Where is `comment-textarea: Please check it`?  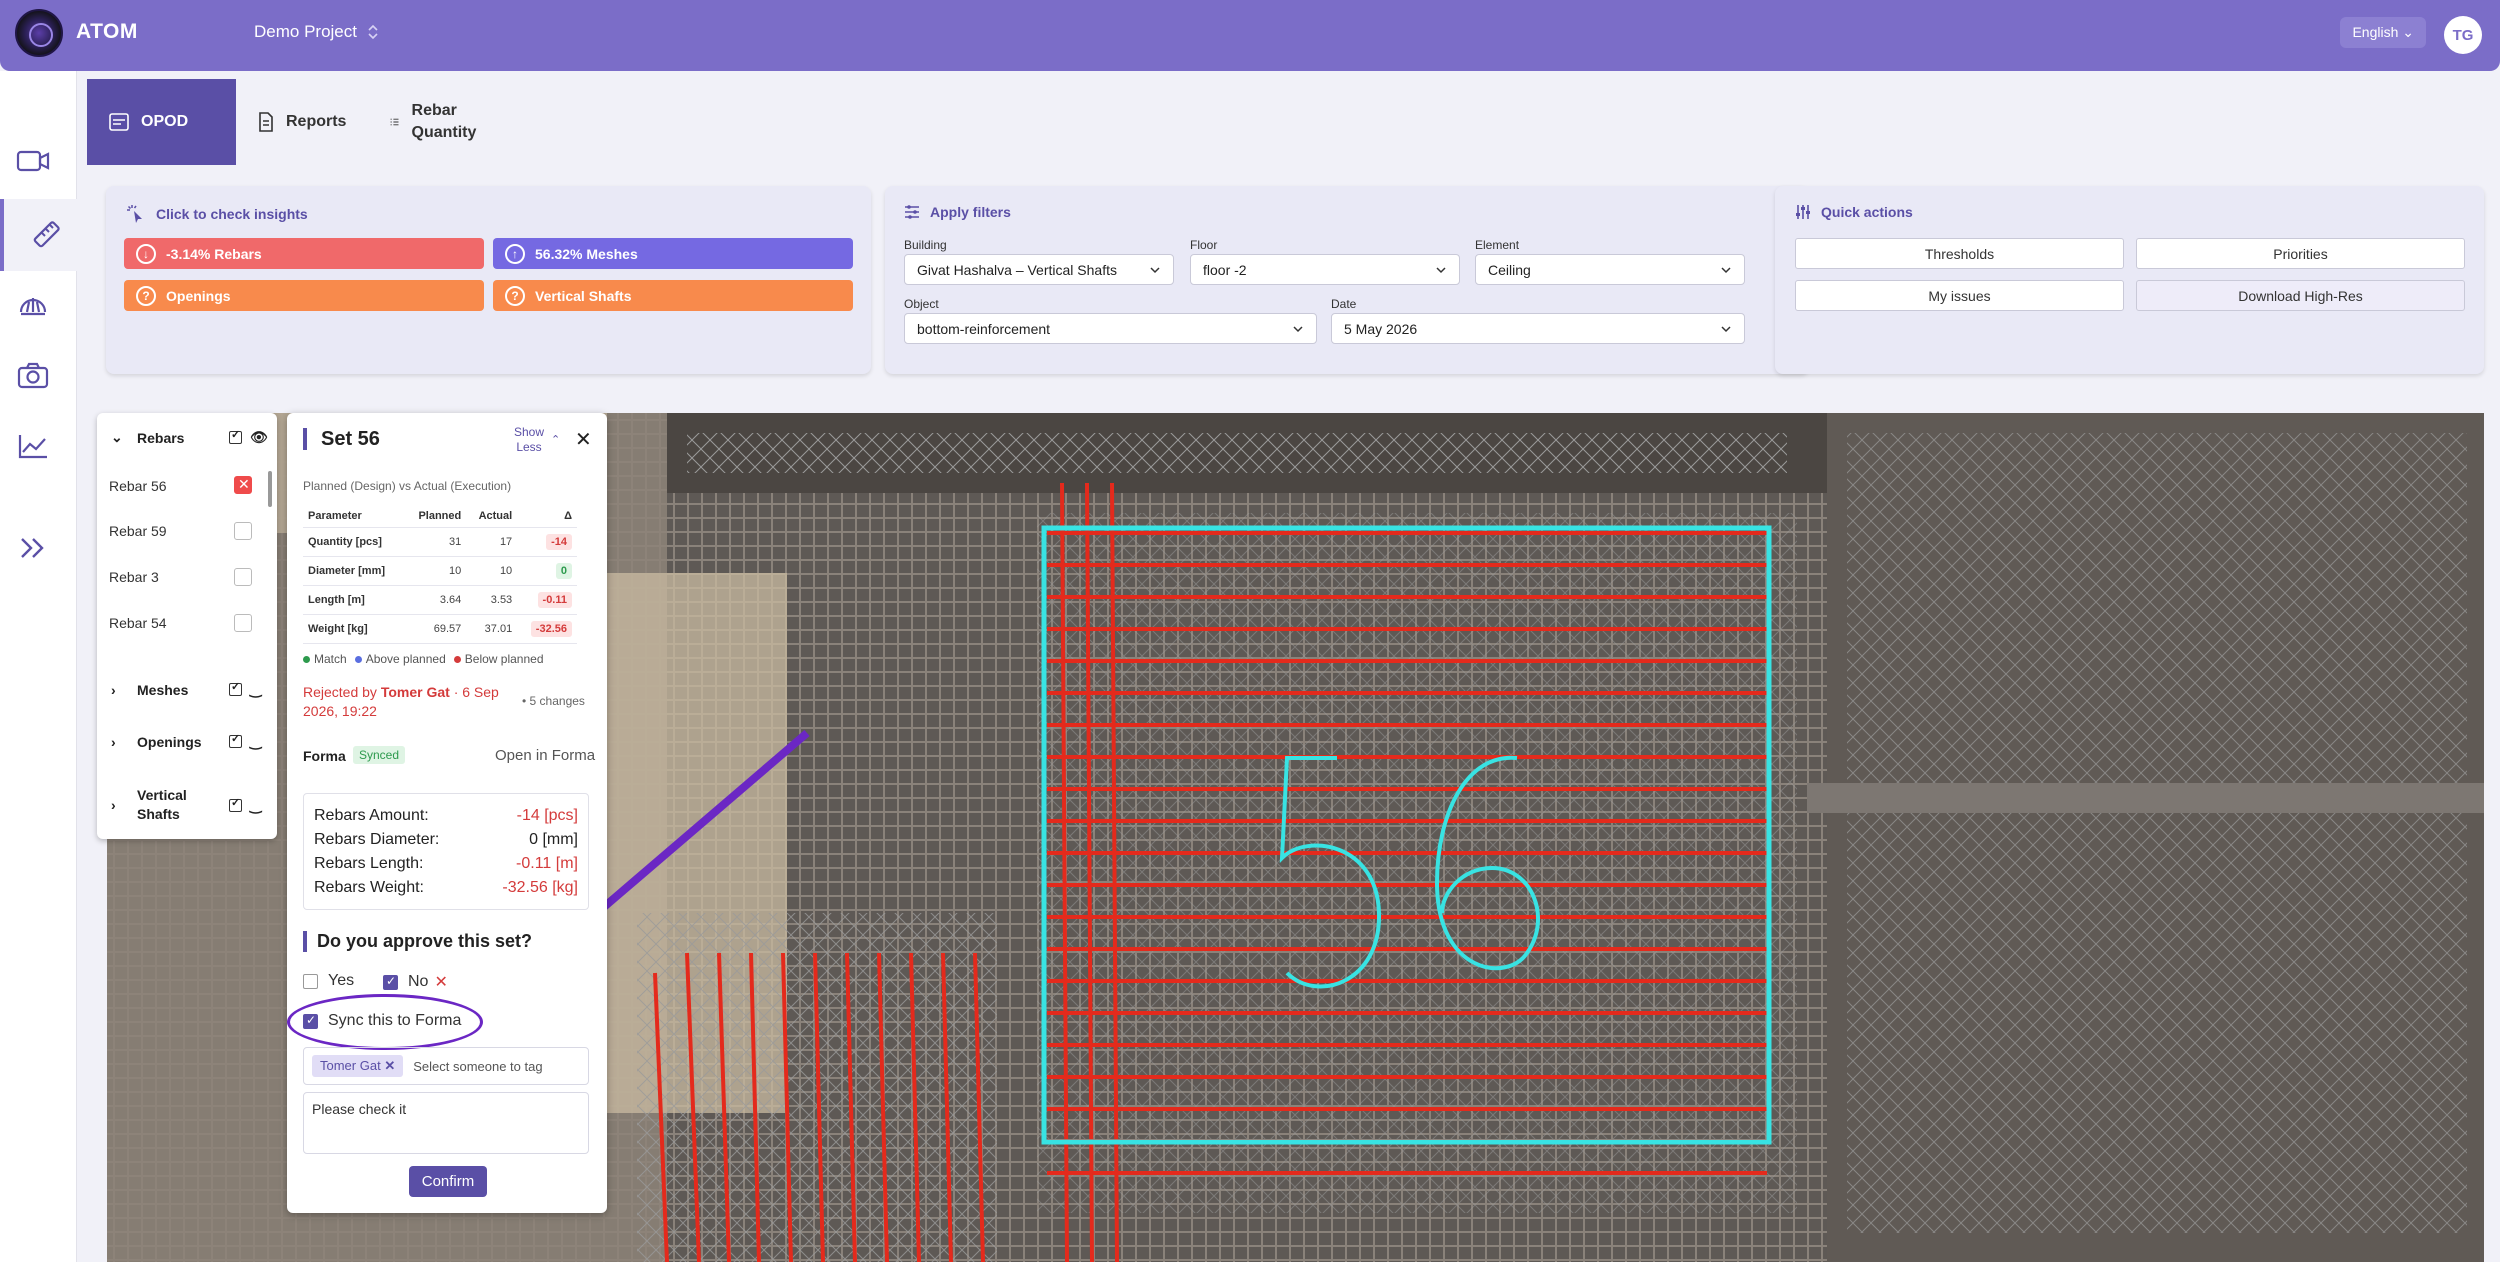
comment-textarea: Please check it is located at coordinates (446, 1123).